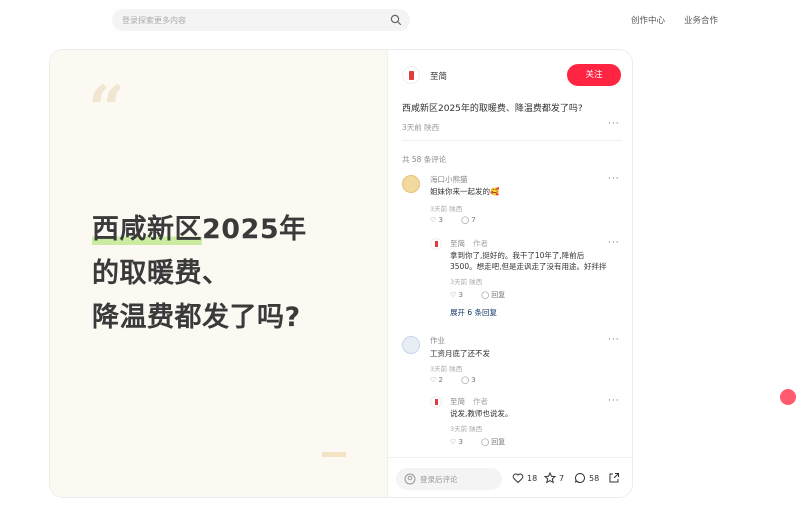 Image resolution: width=800 pixels, height=508 pixels. I want to click on follow-button: 关注, so click(594, 75).